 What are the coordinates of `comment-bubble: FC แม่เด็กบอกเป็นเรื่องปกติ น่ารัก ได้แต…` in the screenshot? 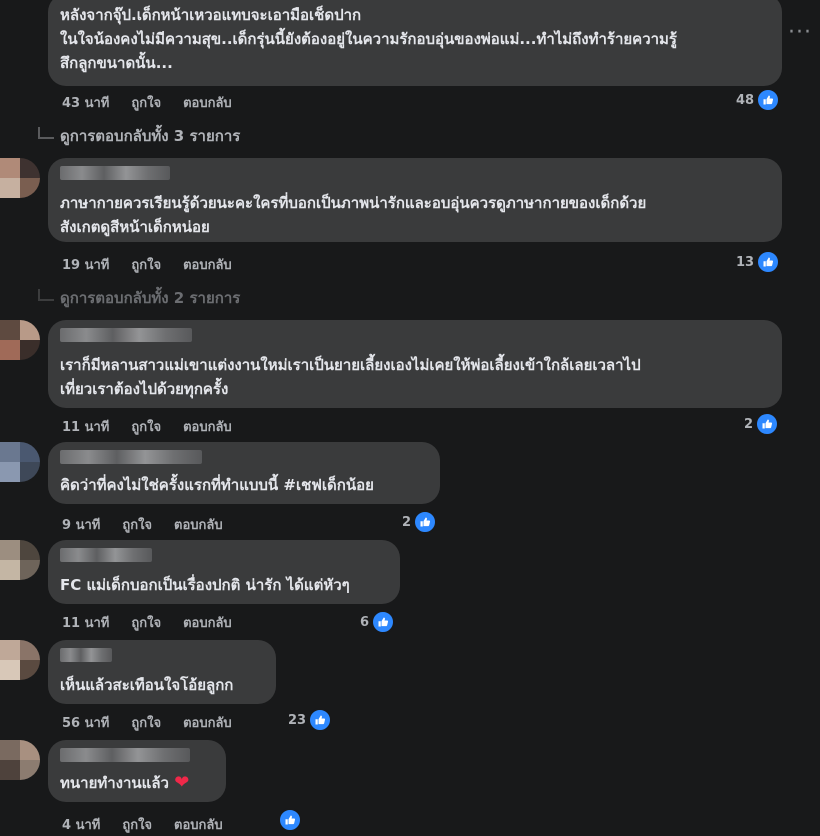 It's located at (224, 572).